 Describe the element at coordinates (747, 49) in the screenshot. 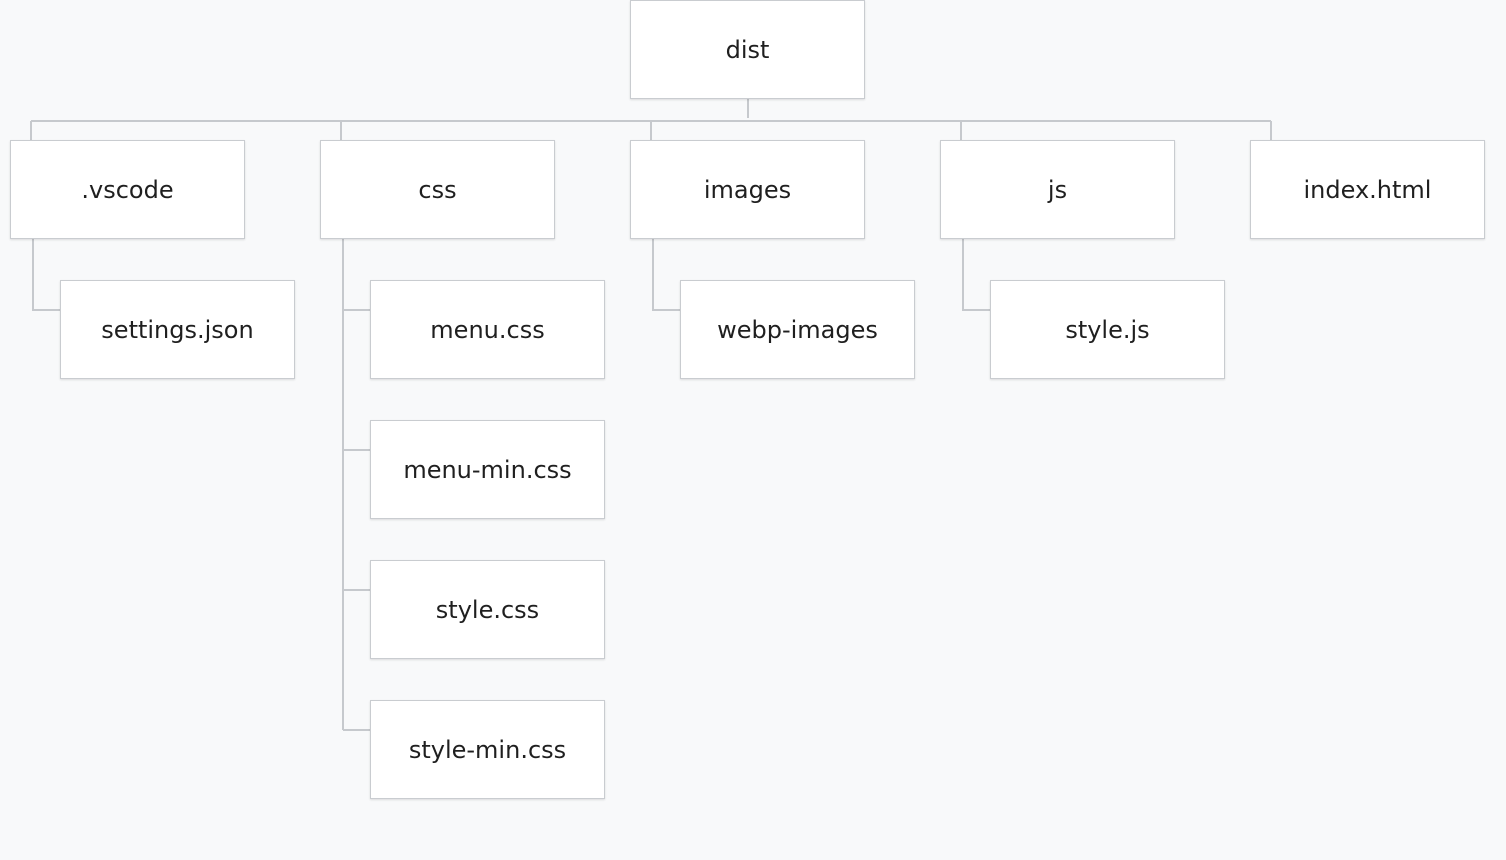

I see `node-dist: dist` at that location.